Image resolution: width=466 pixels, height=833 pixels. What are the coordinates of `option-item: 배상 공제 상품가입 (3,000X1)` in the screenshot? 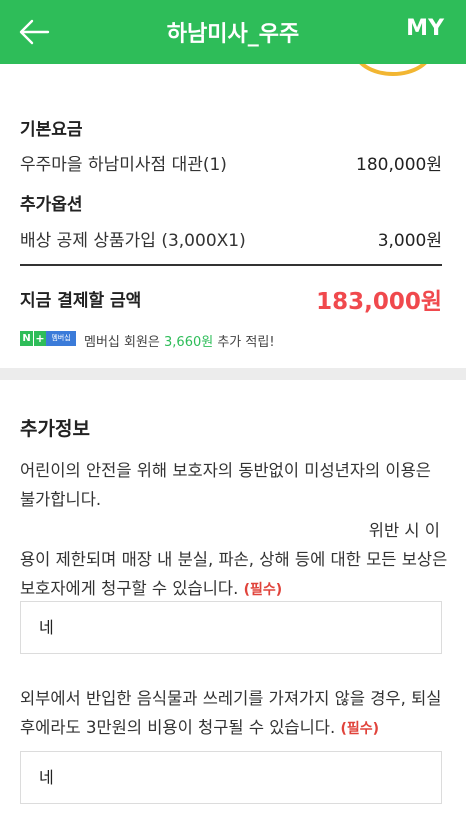 It's located at (133, 241).